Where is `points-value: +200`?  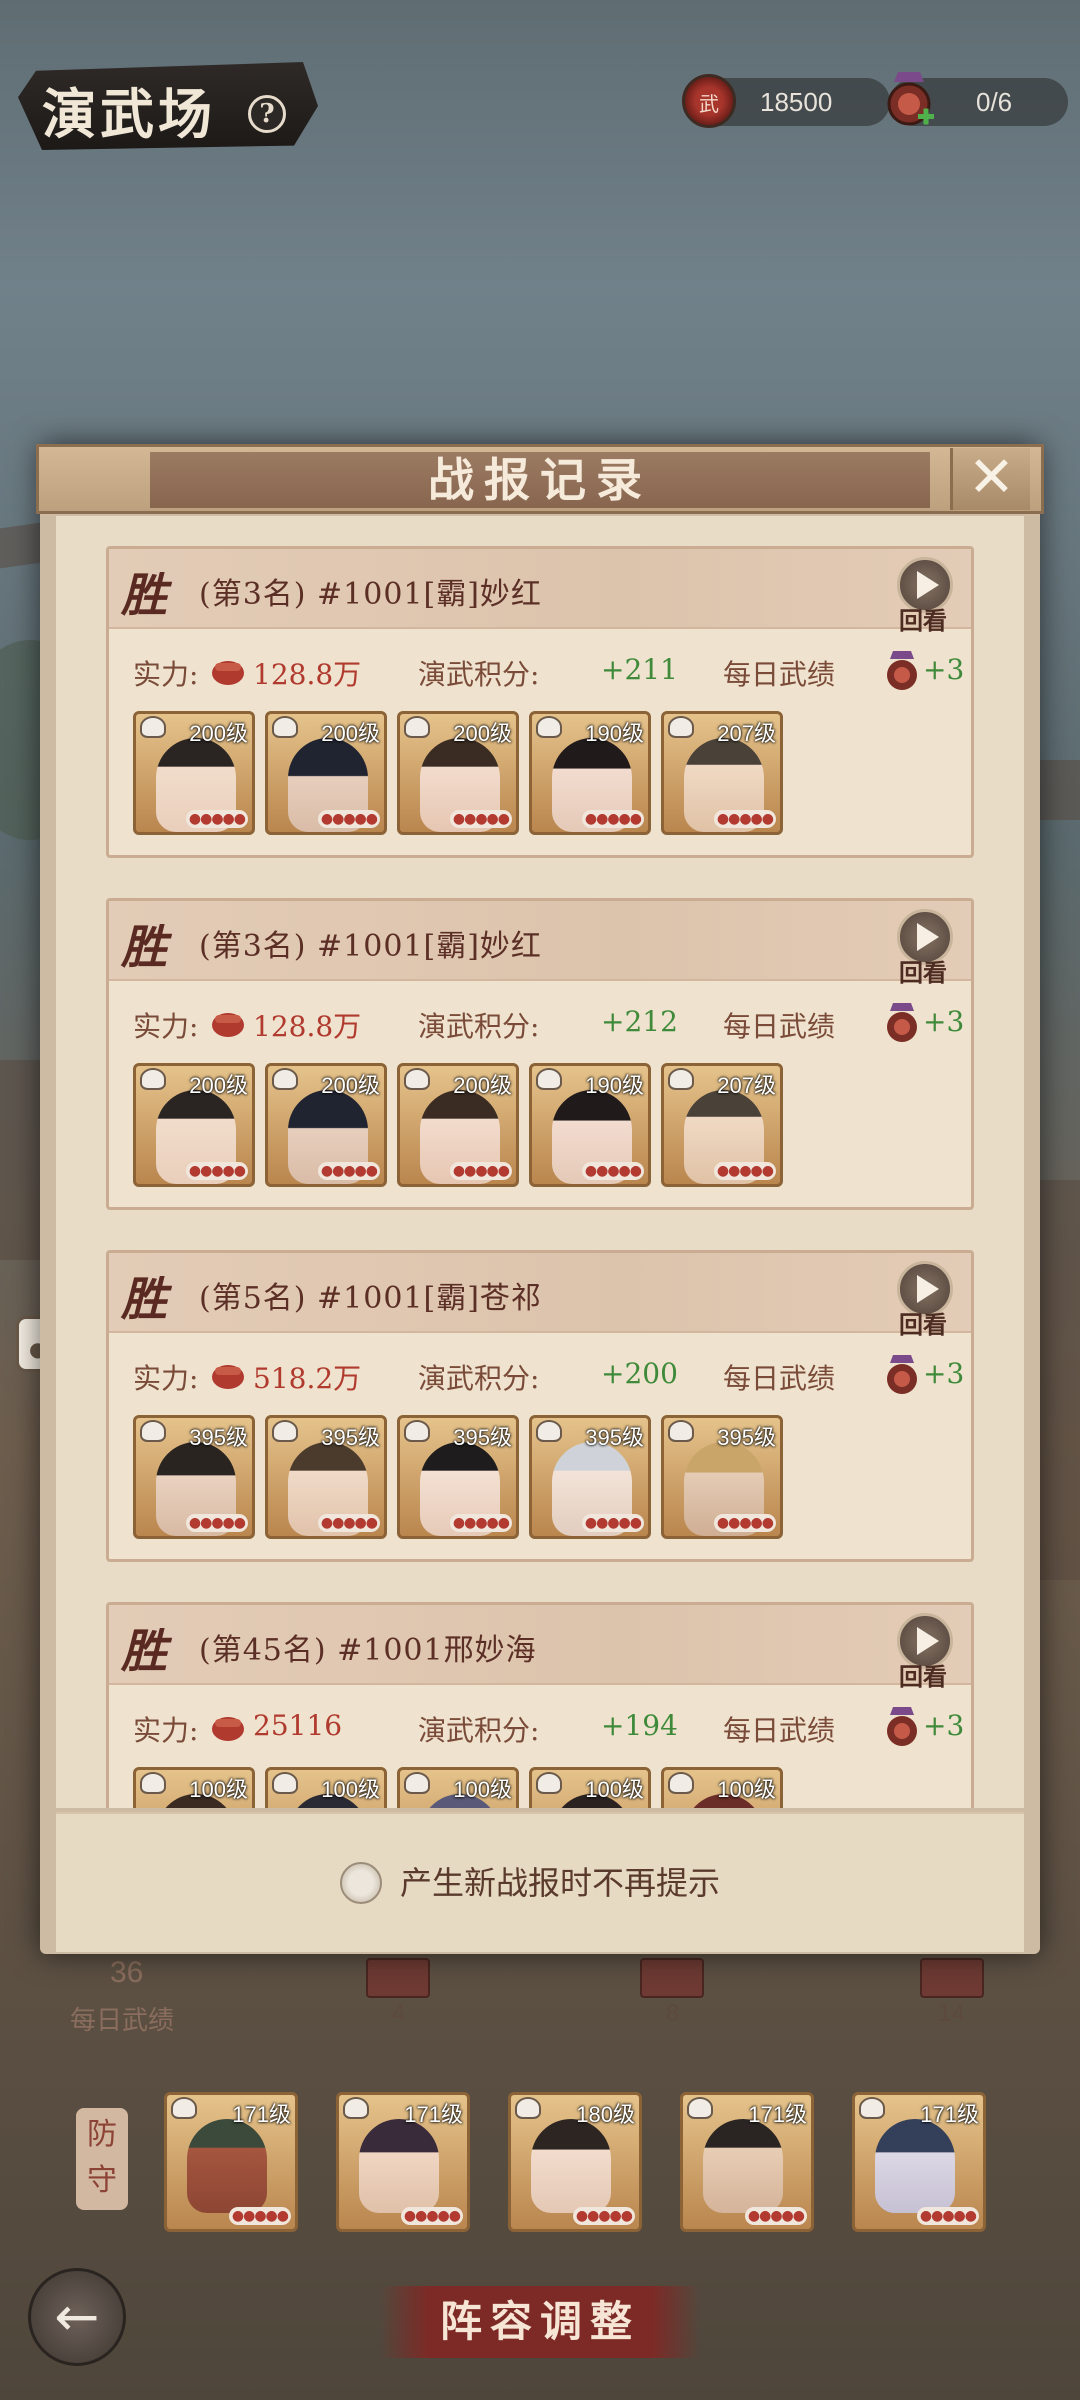 points-value: +200 is located at coordinates (639, 1373).